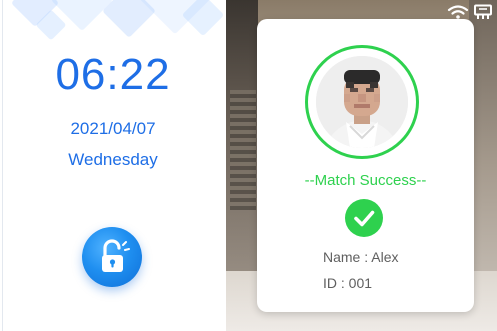  What do you see at coordinates (483, 11) in the screenshot?
I see `network-icon` at bounding box center [483, 11].